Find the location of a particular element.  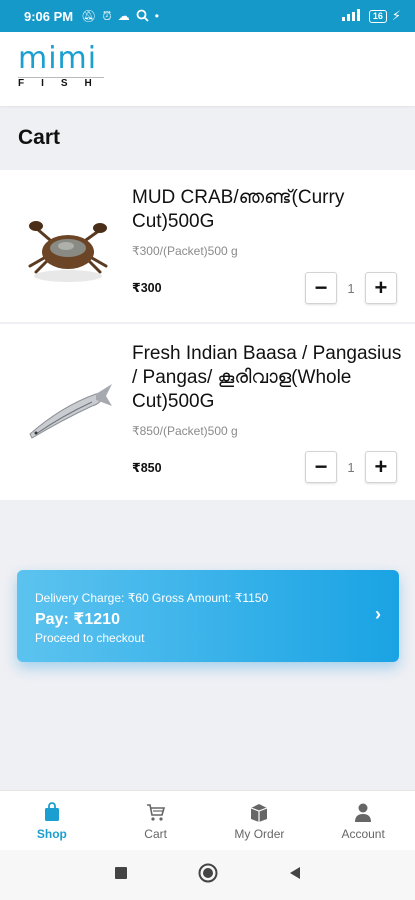

shopping-bag-icon is located at coordinates (52, 812).